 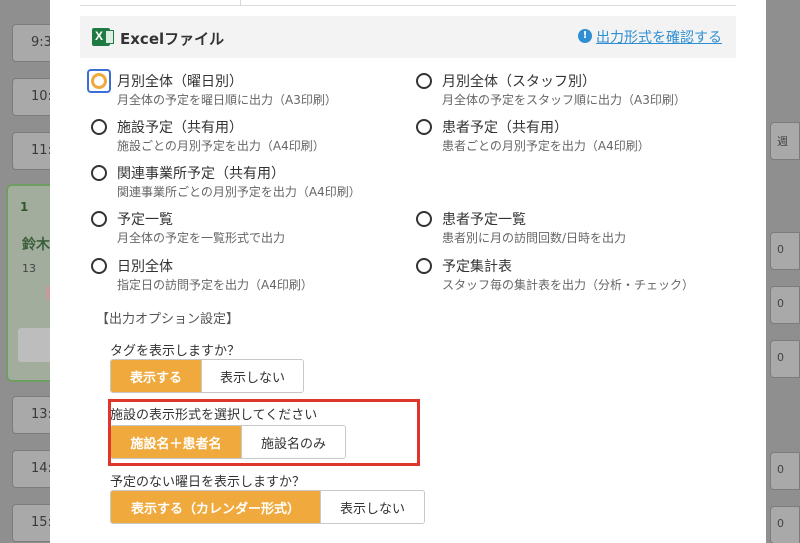 I want to click on option-label: 患者予定（共有用）, so click(x=505, y=128).